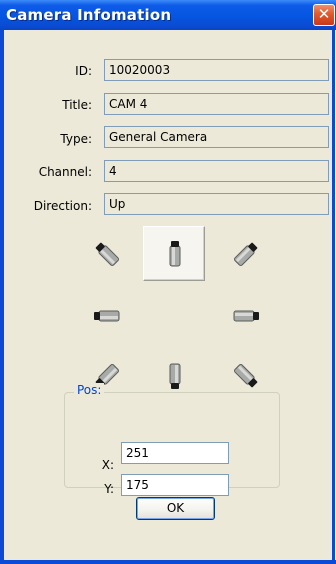  I want to click on pos-y-field: 175, so click(175, 485).